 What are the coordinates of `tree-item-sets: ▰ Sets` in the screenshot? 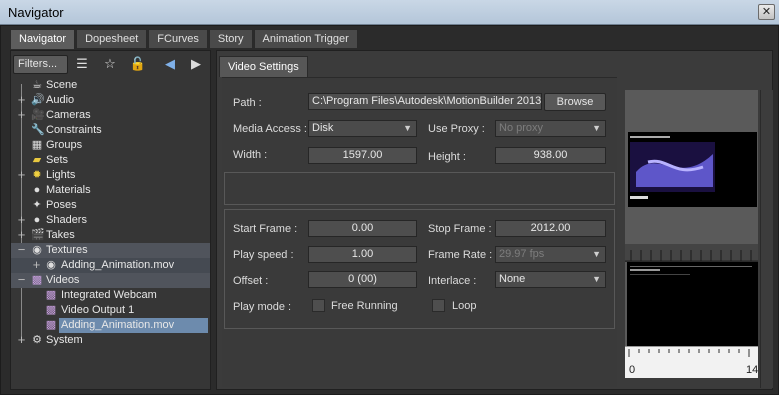 It's located at (110, 160).